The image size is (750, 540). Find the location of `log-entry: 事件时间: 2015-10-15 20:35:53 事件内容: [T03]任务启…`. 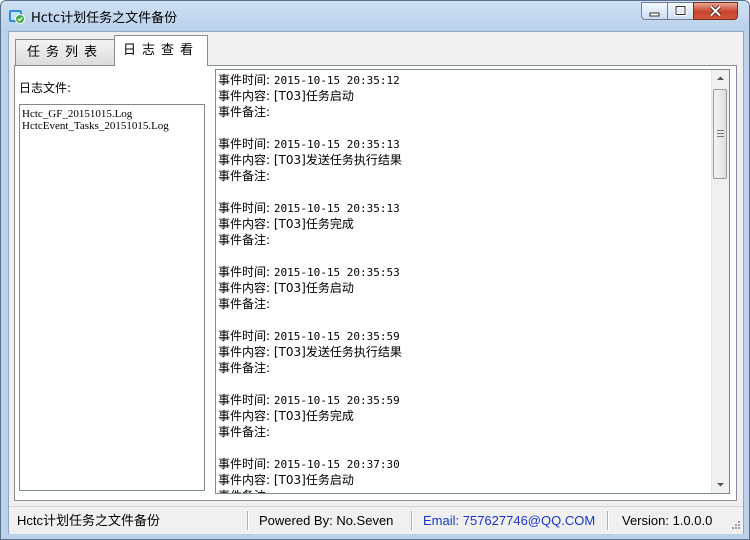

log-entry: 事件时间: 2015-10-15 20:35:53 事件内容: [T03]任务启… is located at coordinates (463, 296).